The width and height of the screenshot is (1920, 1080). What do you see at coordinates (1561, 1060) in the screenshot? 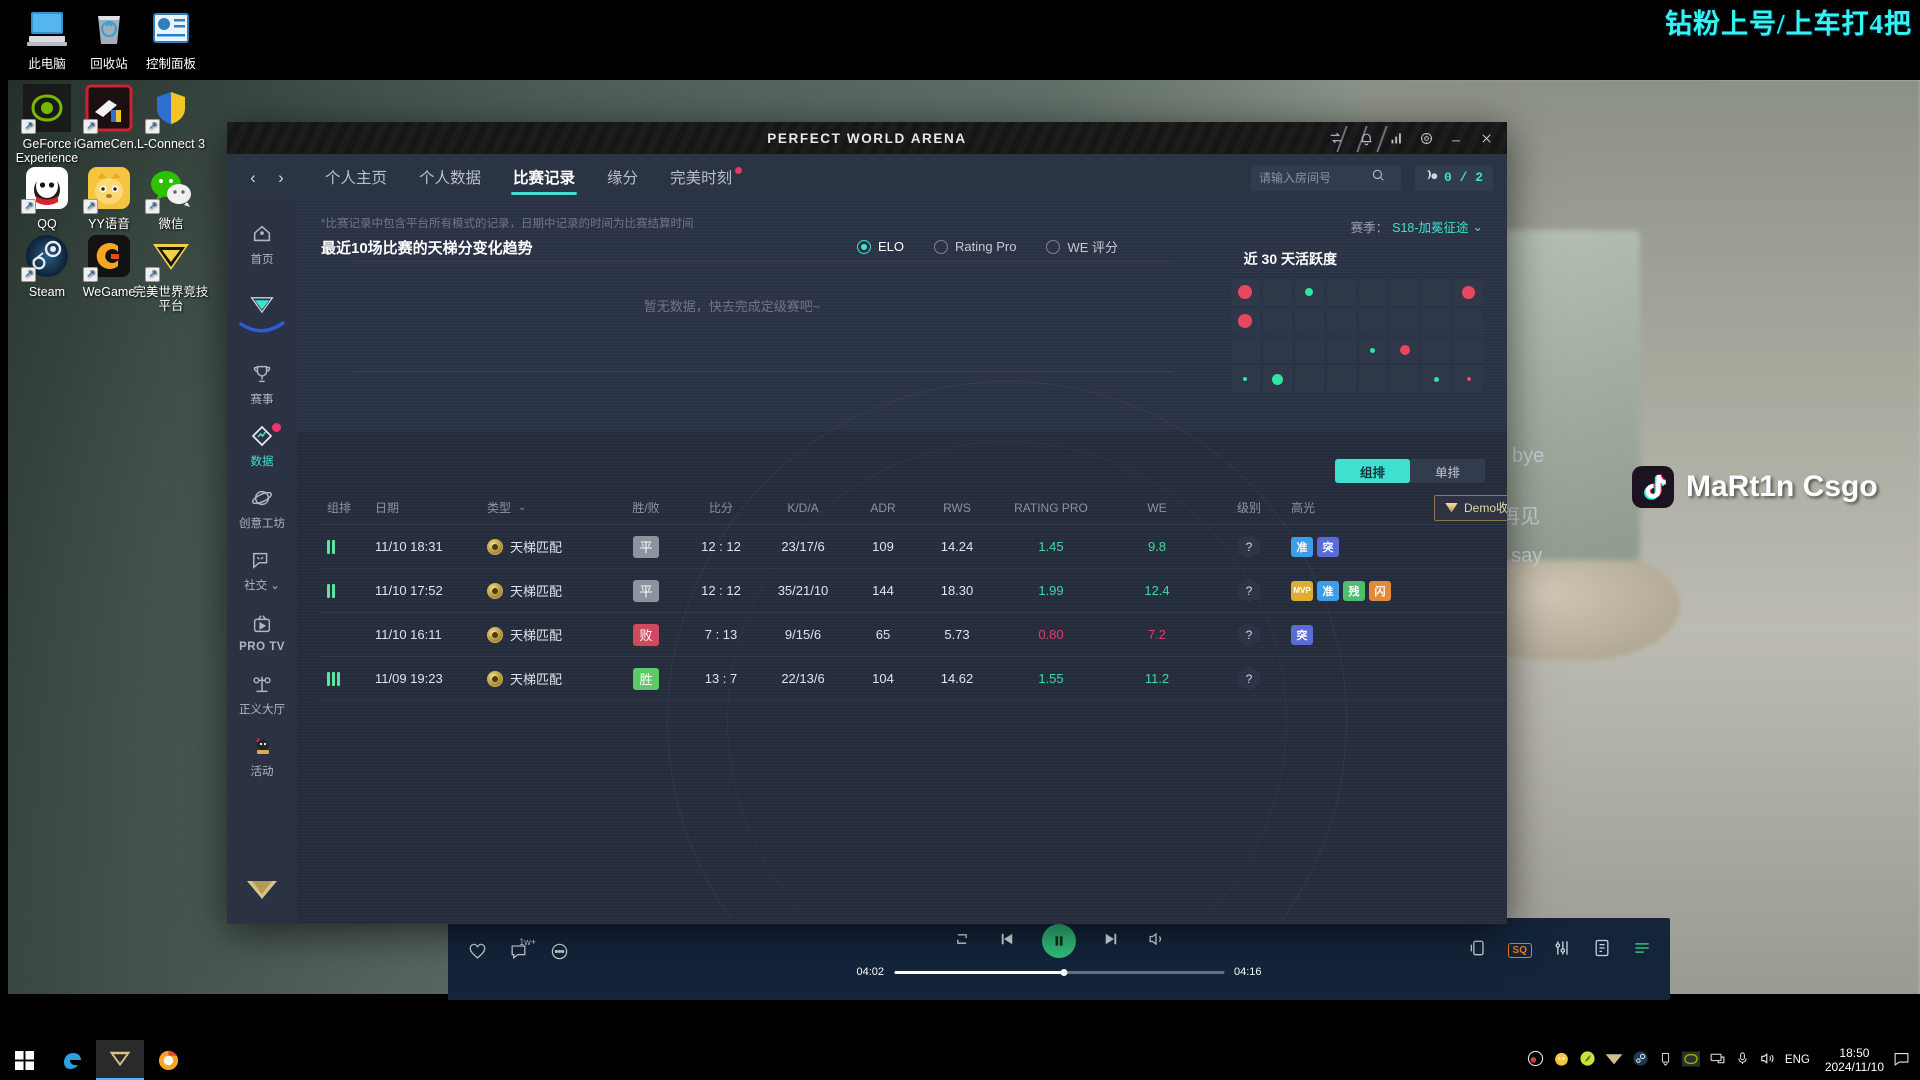
I see `yy-icon` at bounding box center [1561, 1060].